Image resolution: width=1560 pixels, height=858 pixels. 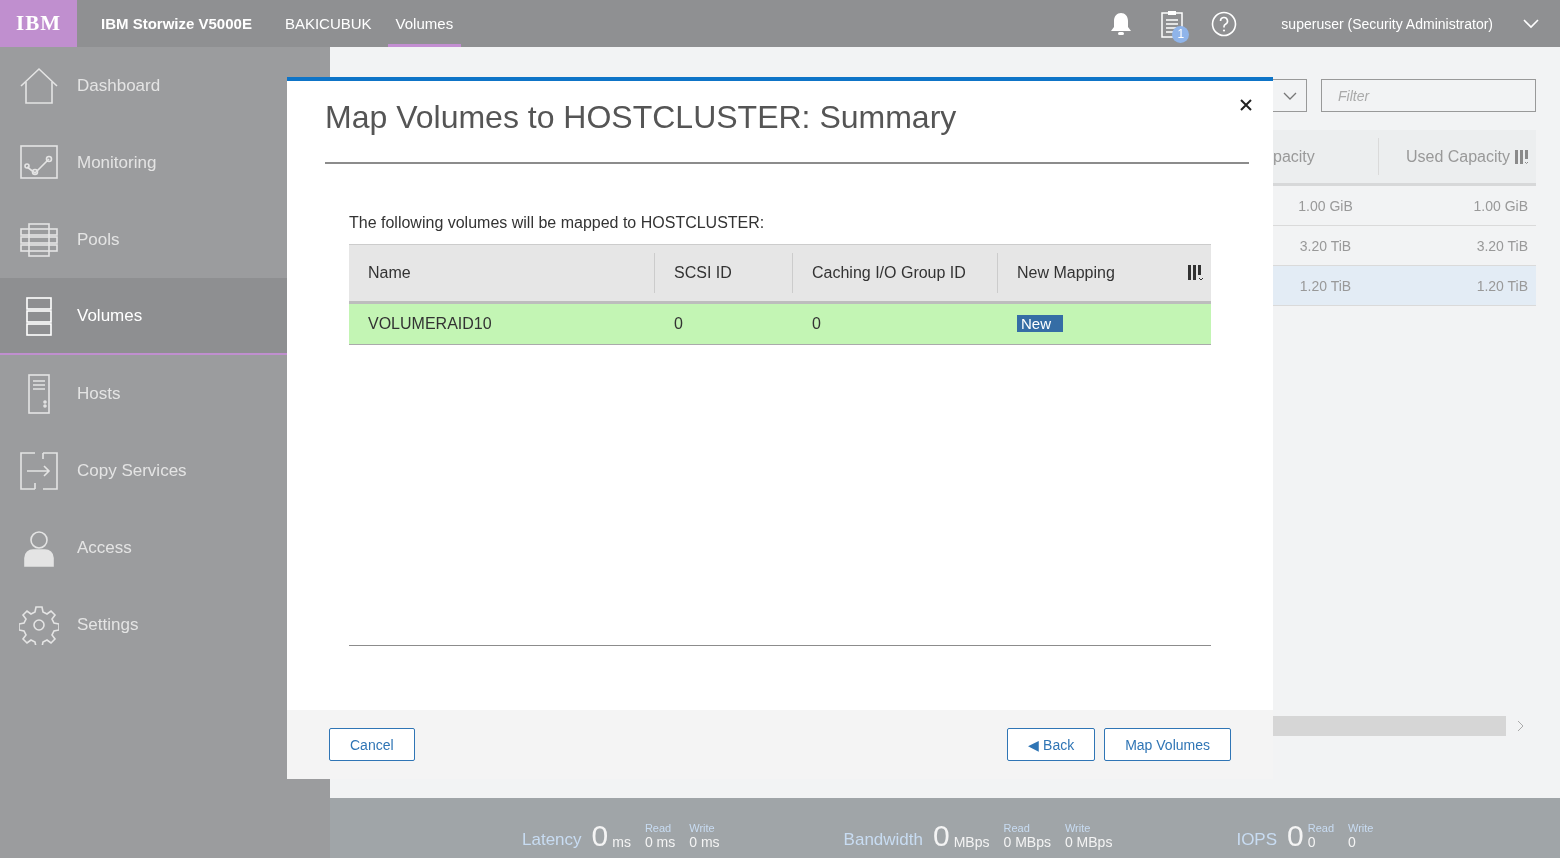 I want to click on write-value: 0 ms, so click(x=704, y=842).